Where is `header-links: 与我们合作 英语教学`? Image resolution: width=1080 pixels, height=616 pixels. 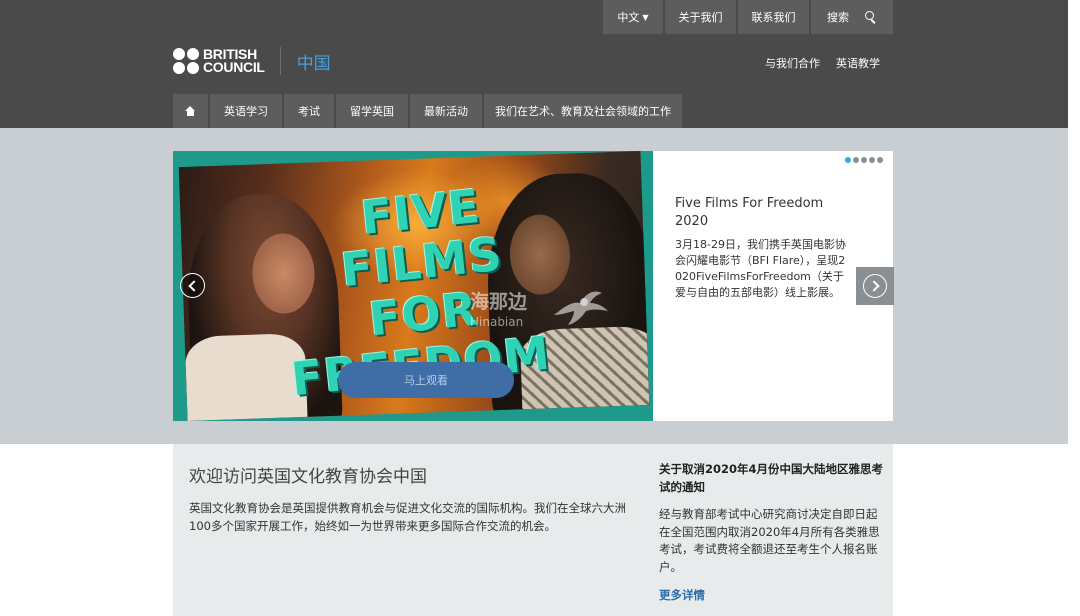 header-links: 与我们合作 英语教学 is located at coordinates (822, 63).